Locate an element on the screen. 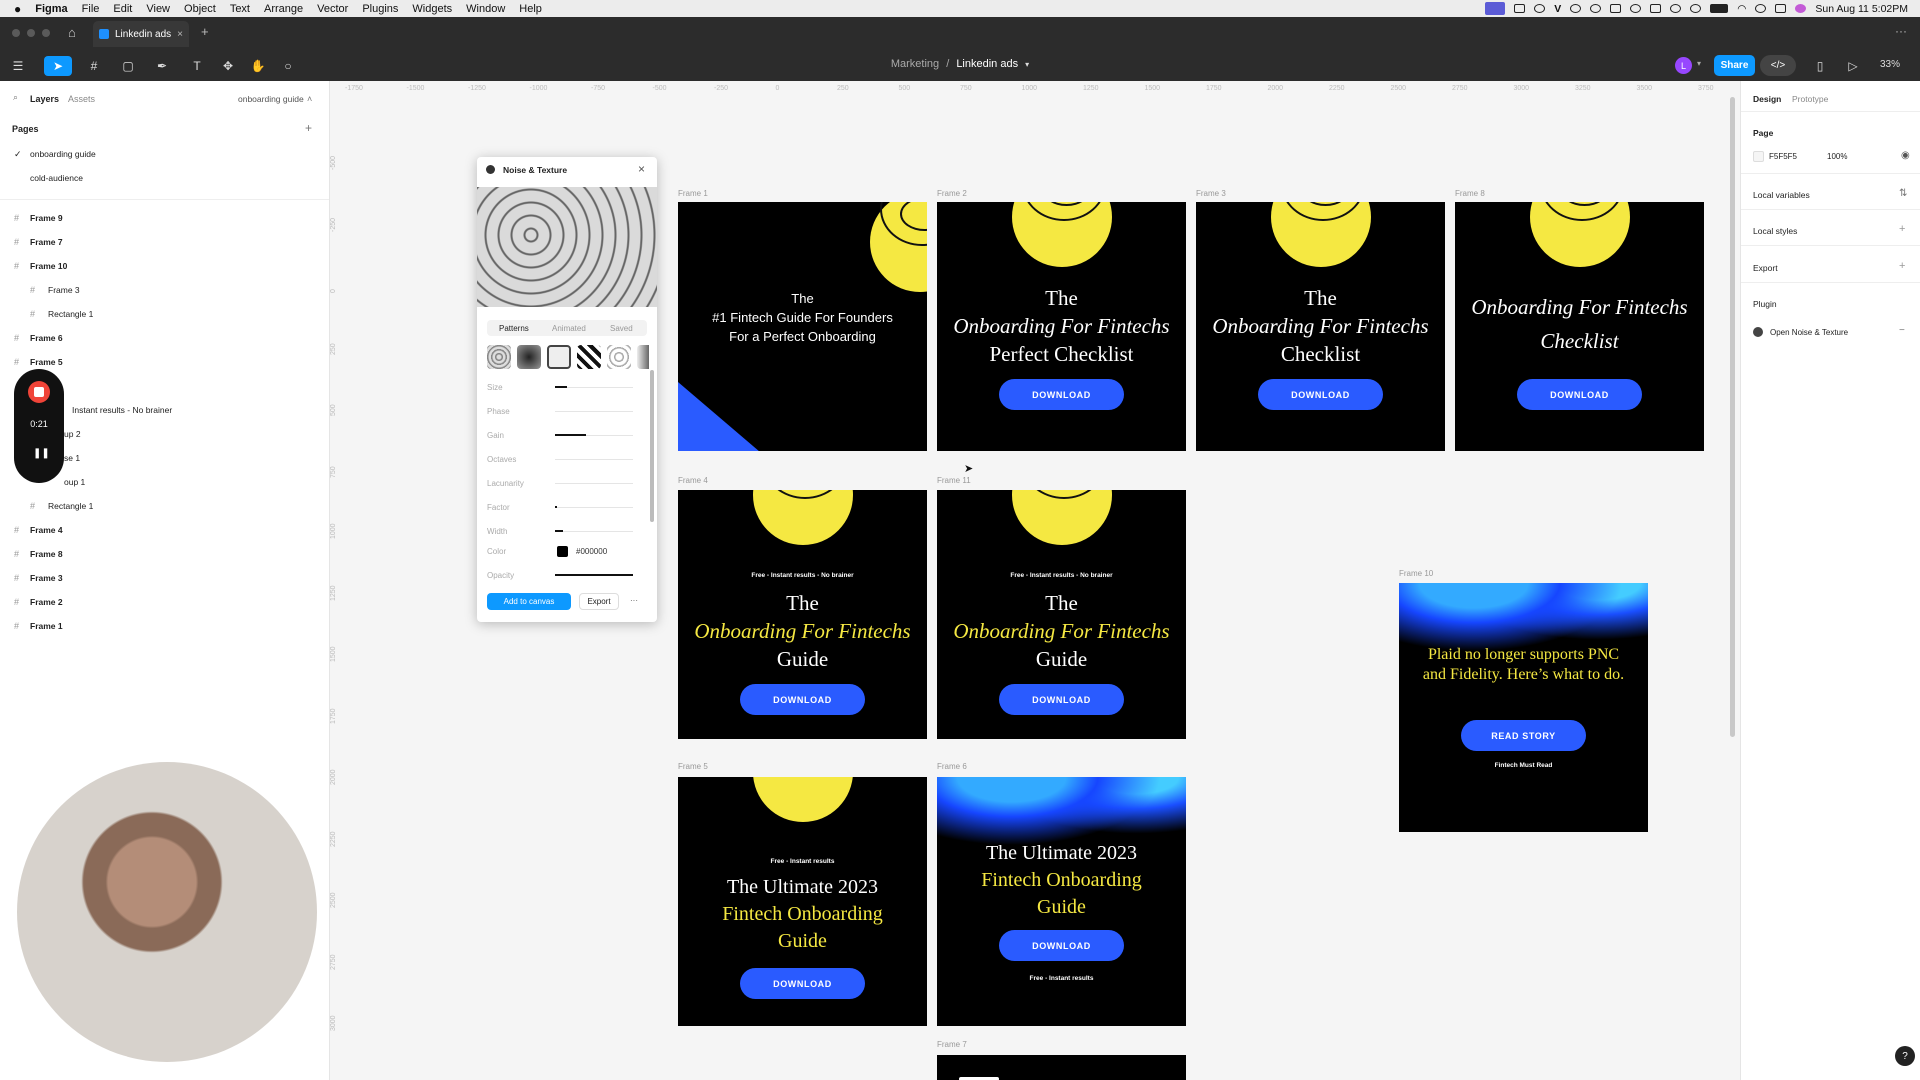  home-icon: ⌂ is located at coordinates (72, 32).